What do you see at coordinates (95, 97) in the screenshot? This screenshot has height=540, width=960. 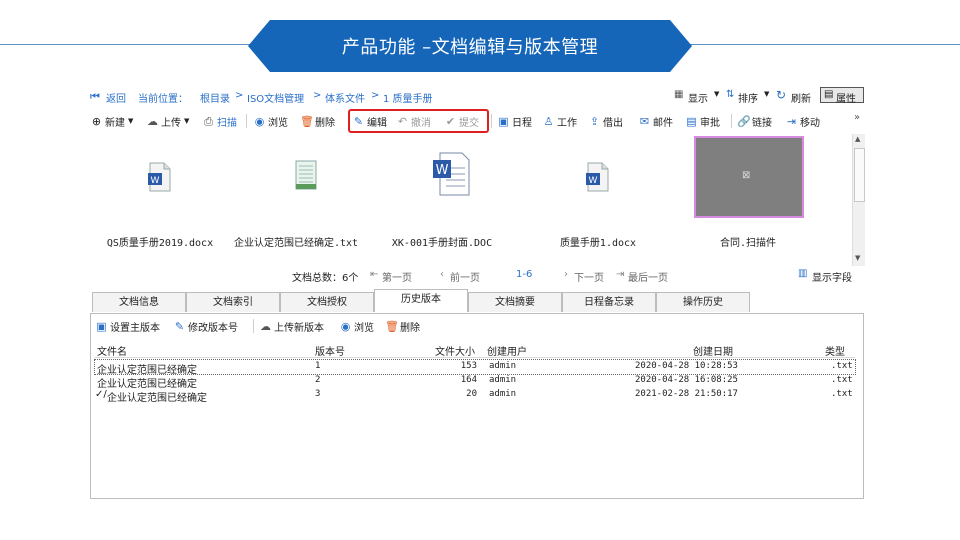 I see `back-icon: ⏮` at bounding box center [95, 97].